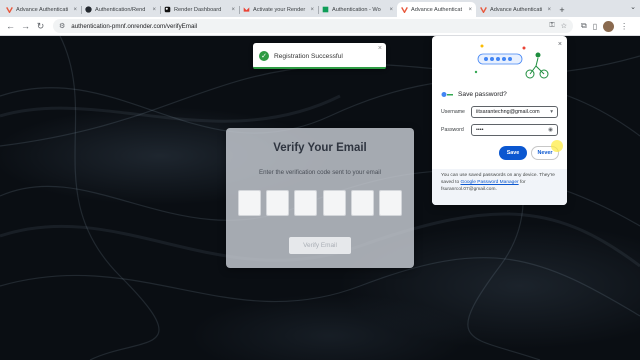  What do you see at coordinates (480, 130) in the screenshot?
I see `password-value: ••••` at bounding box center [480, 130].